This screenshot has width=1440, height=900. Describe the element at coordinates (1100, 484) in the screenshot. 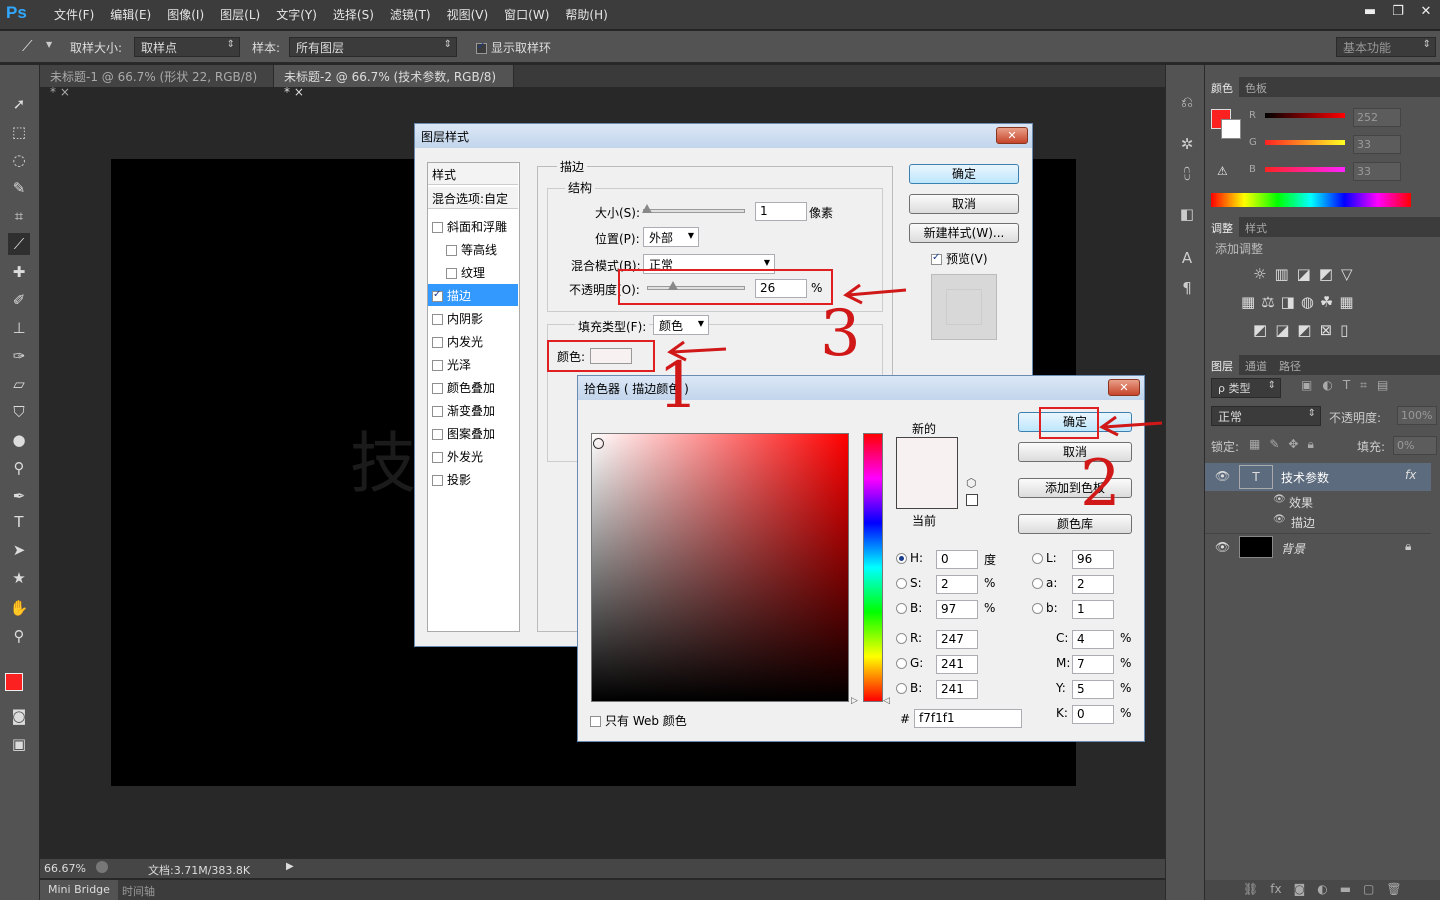

I see `annotation-number-2: 2` at that location.